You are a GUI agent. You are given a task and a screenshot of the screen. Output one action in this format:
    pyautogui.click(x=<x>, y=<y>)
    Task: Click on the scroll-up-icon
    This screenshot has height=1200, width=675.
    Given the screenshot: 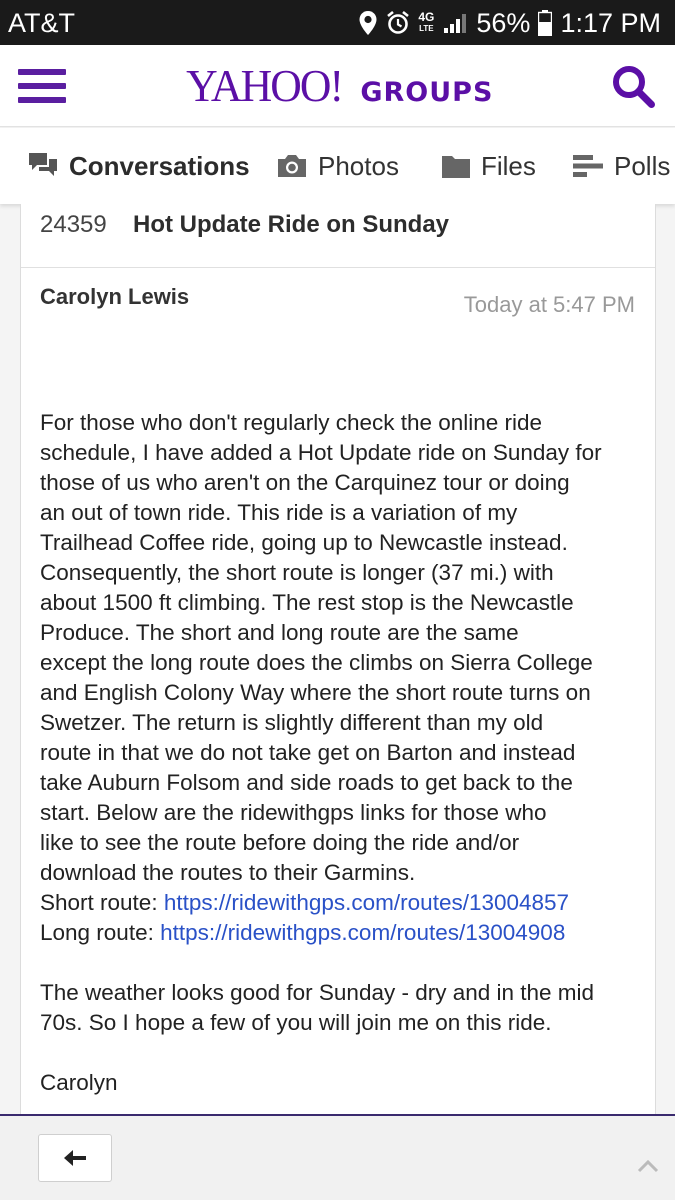 What is the action you would take?
    pyautogui.click(x=648, y=1166)
    